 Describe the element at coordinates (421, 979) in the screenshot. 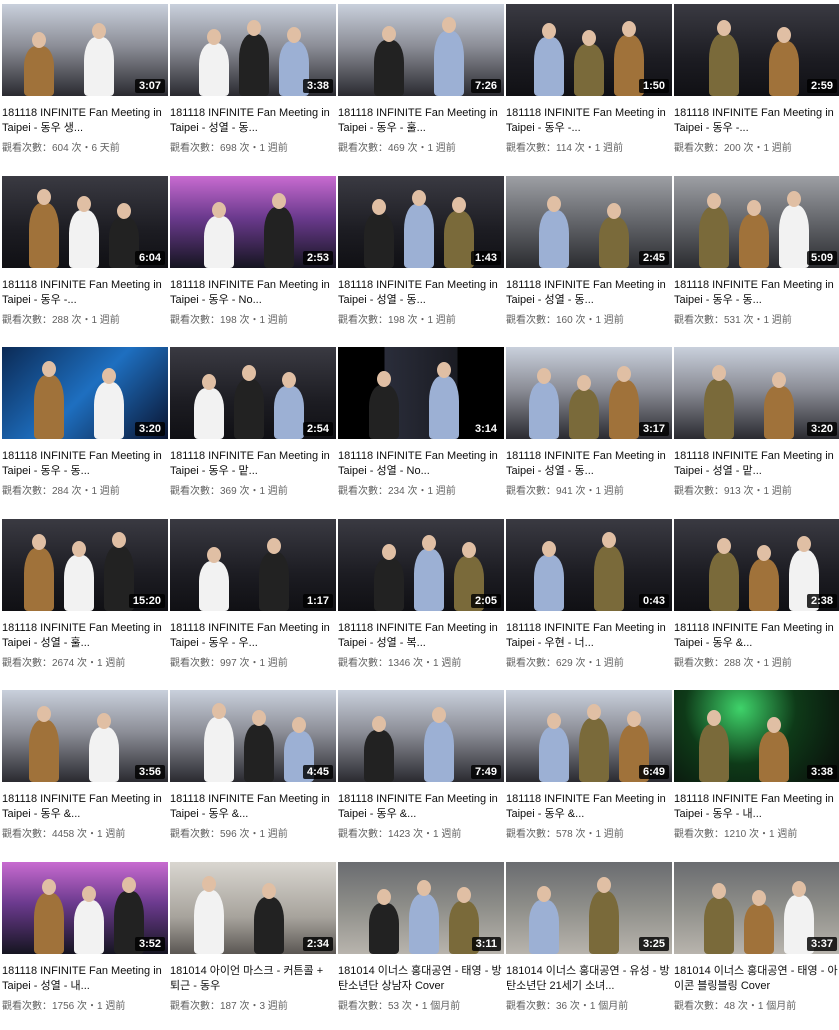

I see `video-title: 181014 이너스 홍대공연 - 태영 - 방탄소년단 상남자 Cover` at that location.